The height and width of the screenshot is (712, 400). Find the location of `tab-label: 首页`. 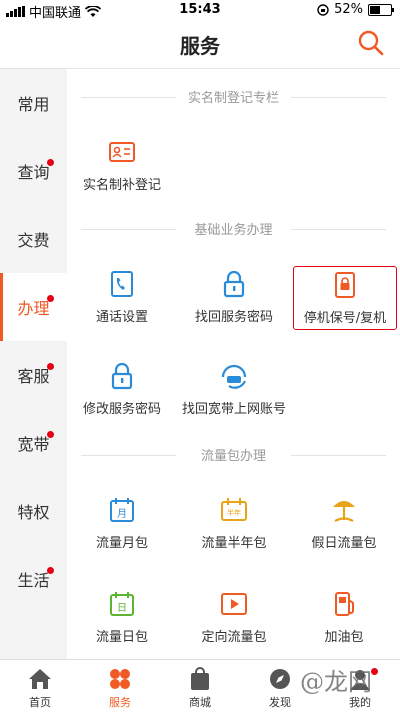

tab-label: 首页 is located at coordinates (40, 702).